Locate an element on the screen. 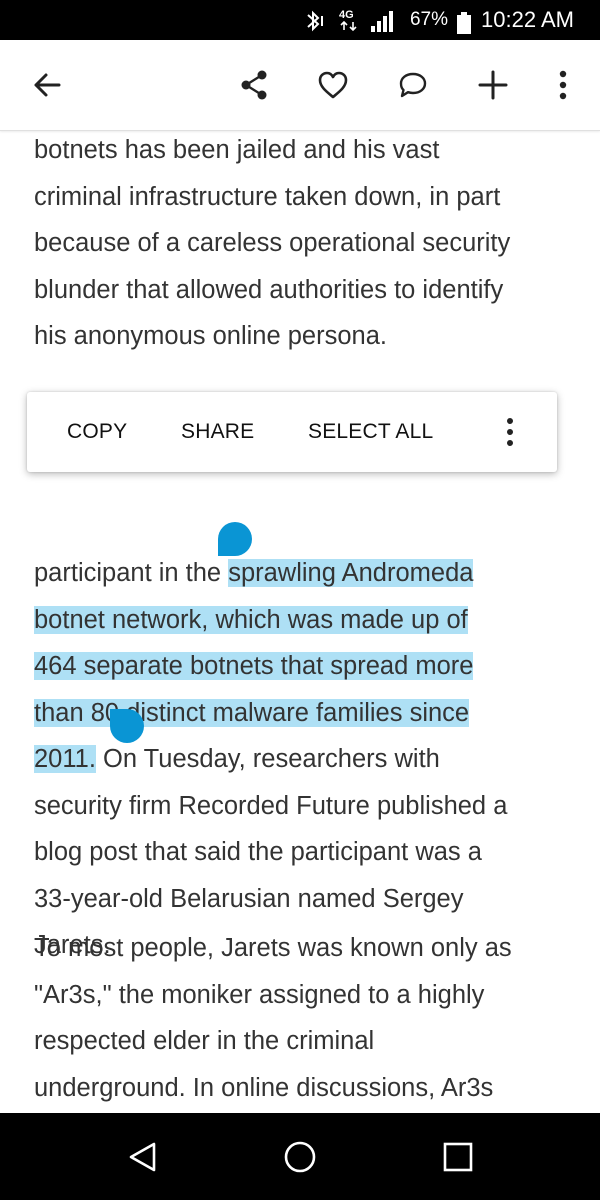 The image size is (600, 1200). status-time: 10:22 AM is located at coordinates (527, 19).